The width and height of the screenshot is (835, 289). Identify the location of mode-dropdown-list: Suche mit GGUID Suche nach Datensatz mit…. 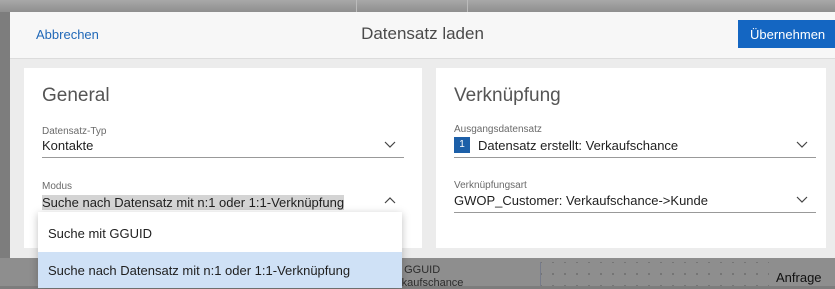
(220, 250).